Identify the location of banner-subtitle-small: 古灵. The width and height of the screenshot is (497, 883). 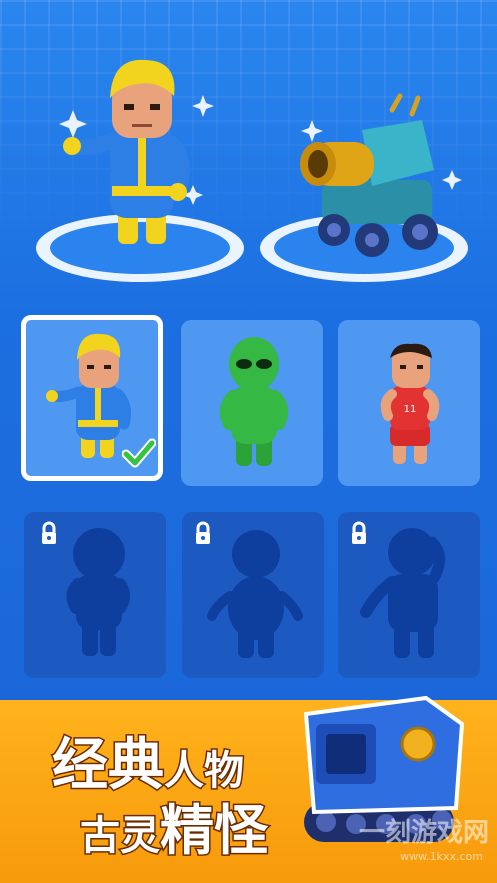
(120, 836).